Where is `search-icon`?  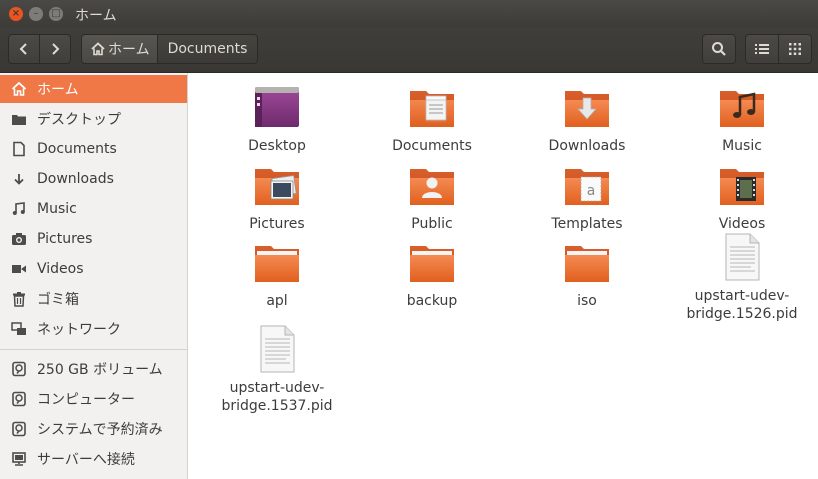
search-icon is located at coordinates (719, 49).